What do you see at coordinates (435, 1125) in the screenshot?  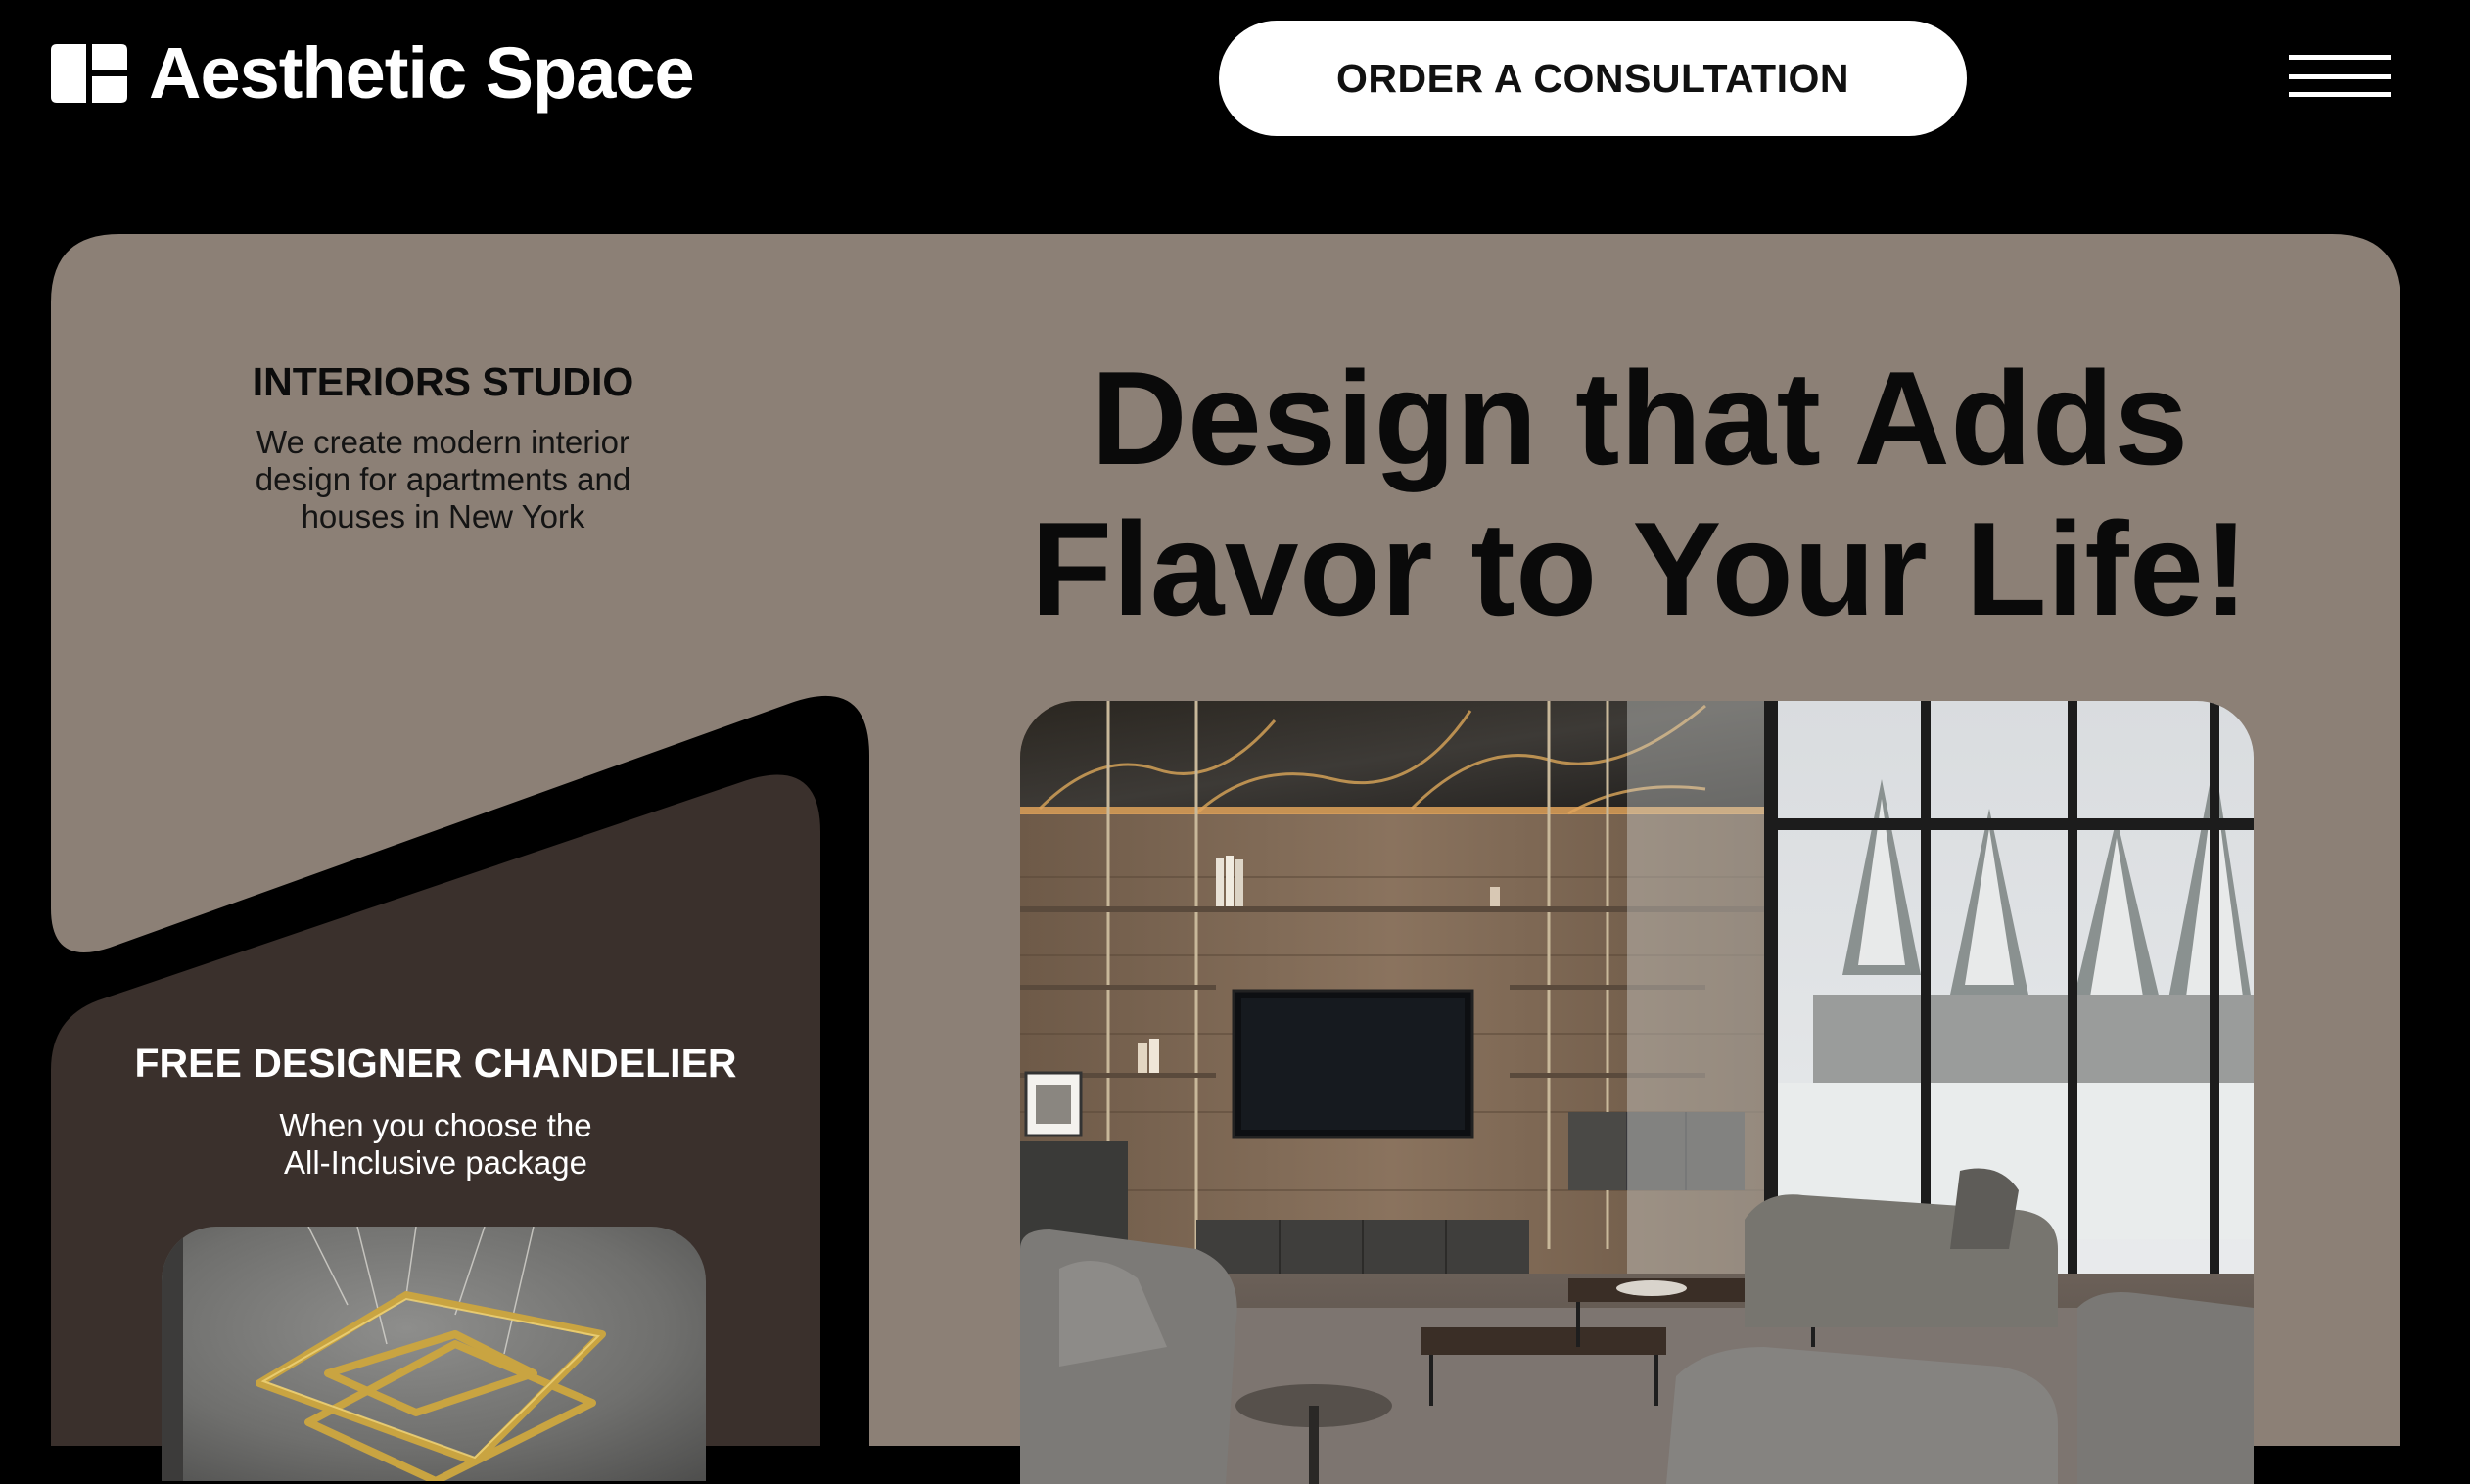 I see `promo-description-line: When you choose the` at bounding box center [435, 1125].